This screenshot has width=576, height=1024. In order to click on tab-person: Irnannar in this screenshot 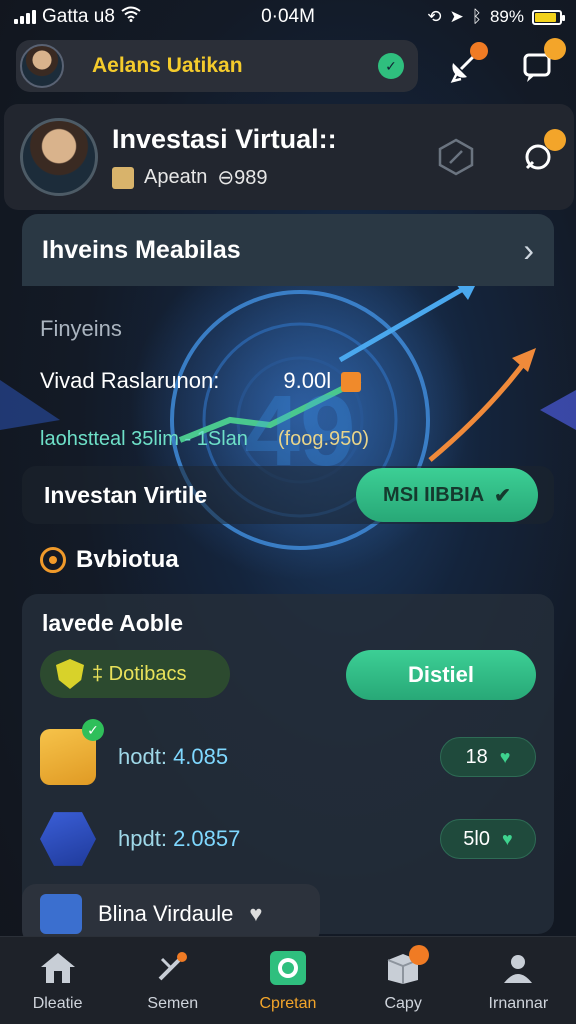, I will do `click(518, 981)`.